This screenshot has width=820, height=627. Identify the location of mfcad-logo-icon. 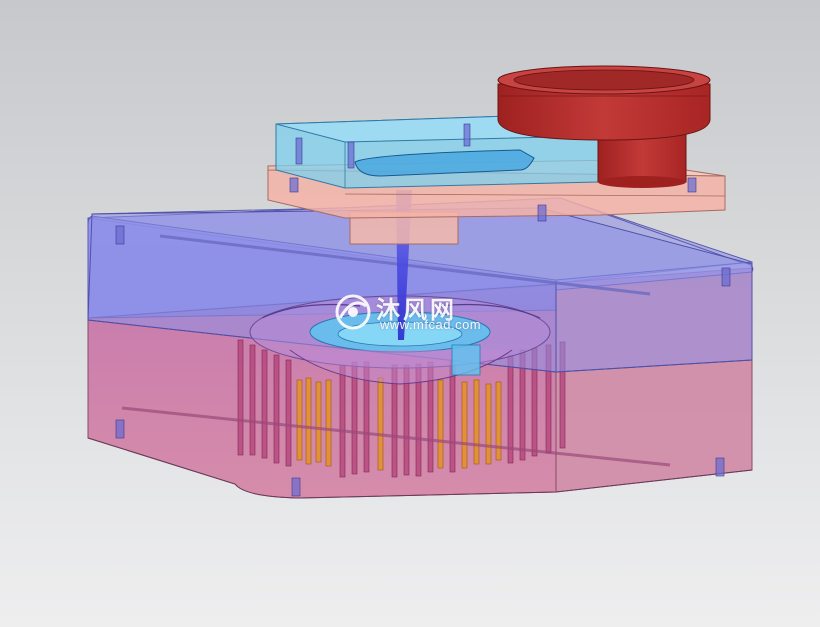
(353, 312).